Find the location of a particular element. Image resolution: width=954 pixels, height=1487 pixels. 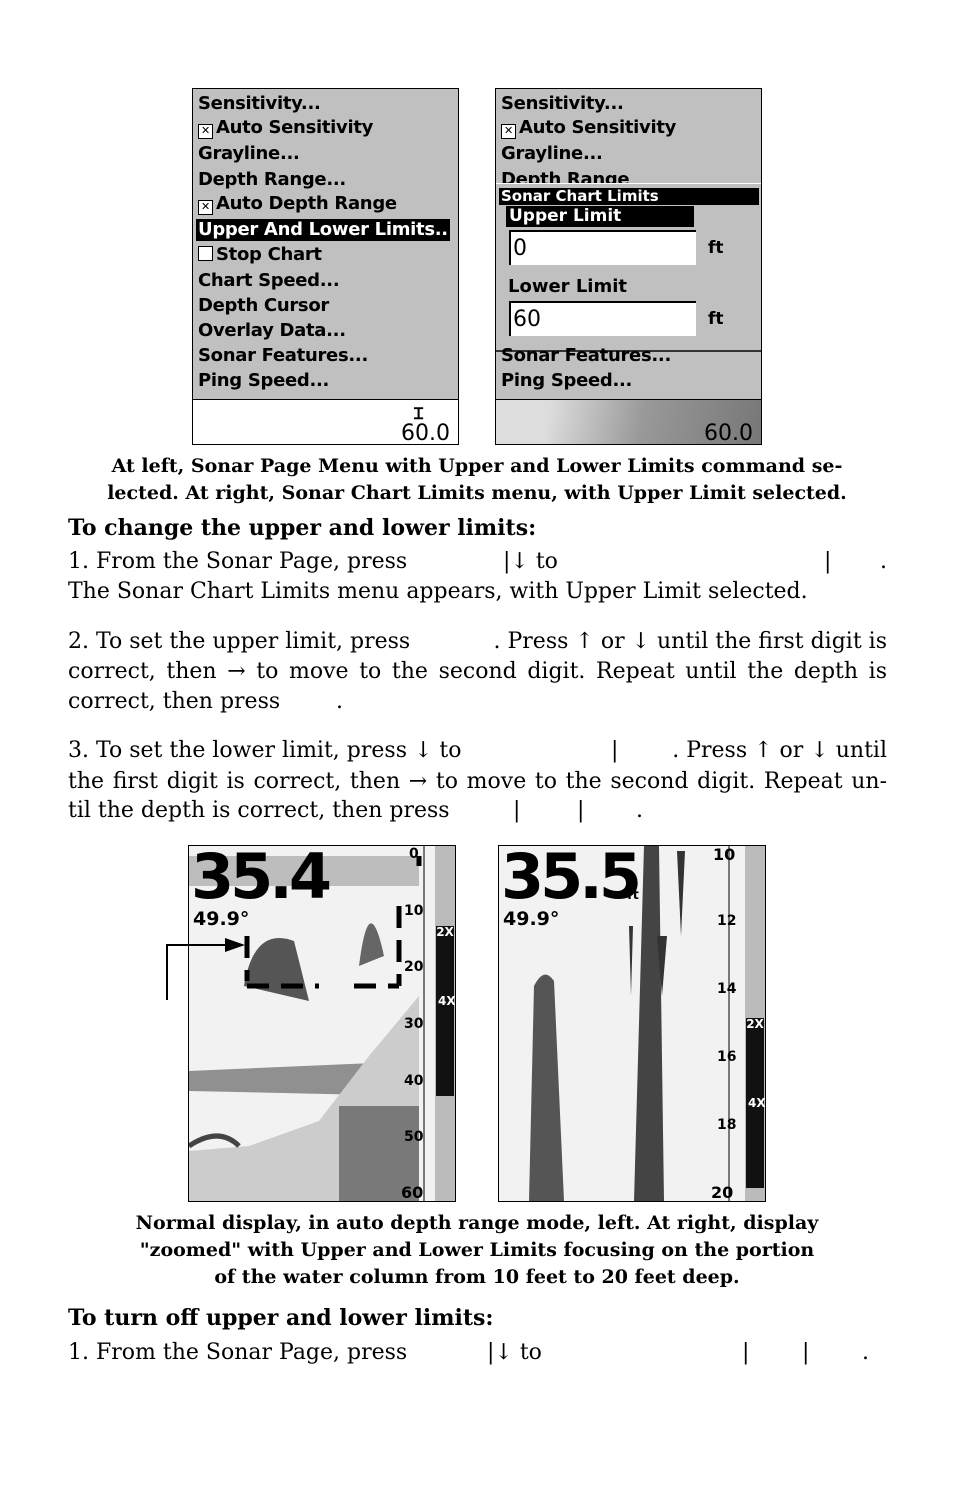

step2-text: correct, then press is located at coordinates (174, 701).